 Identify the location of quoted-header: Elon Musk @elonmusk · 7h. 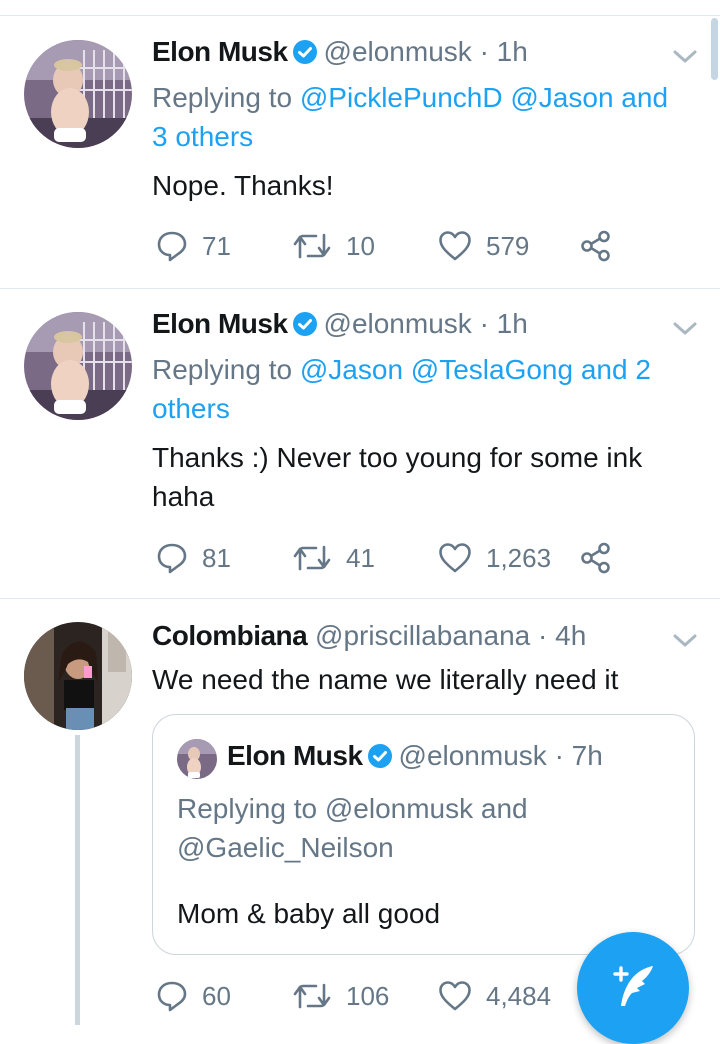
(415, 756).